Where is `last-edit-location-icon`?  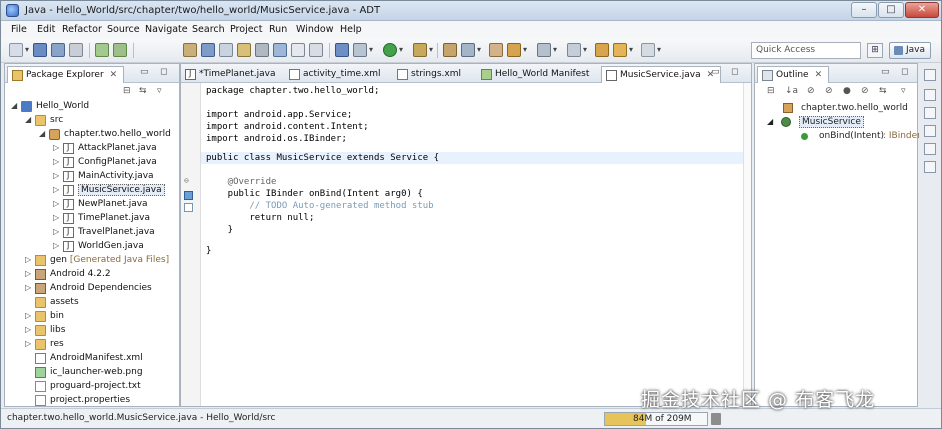
last-edit-location-icon is located at coordinates (602, 50).